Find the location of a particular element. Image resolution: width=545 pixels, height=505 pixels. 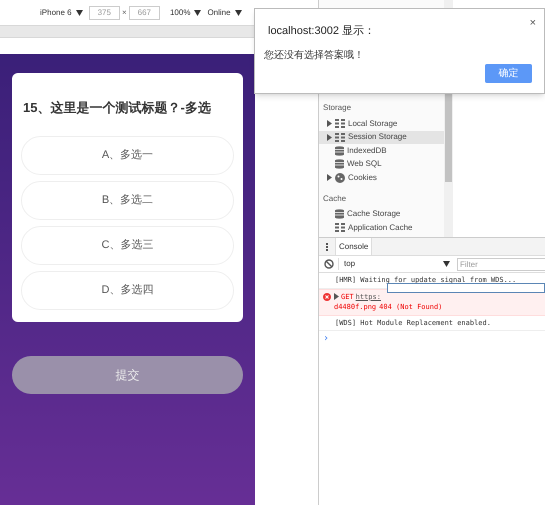

sidebar-item: Cookies is located at coordinates (381, 177).